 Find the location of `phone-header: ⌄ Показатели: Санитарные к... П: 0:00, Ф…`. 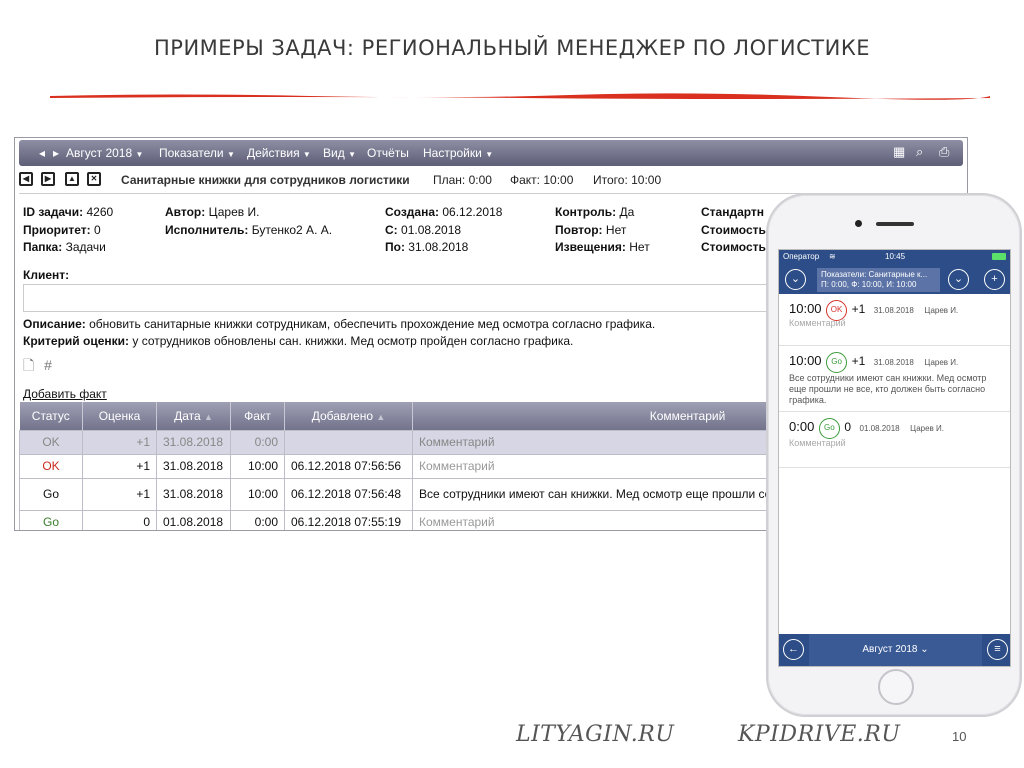

phone-header: ⌄ Показатели: Санитарные к... П: 0:00, Ф… is located at coordinates (894, 279).